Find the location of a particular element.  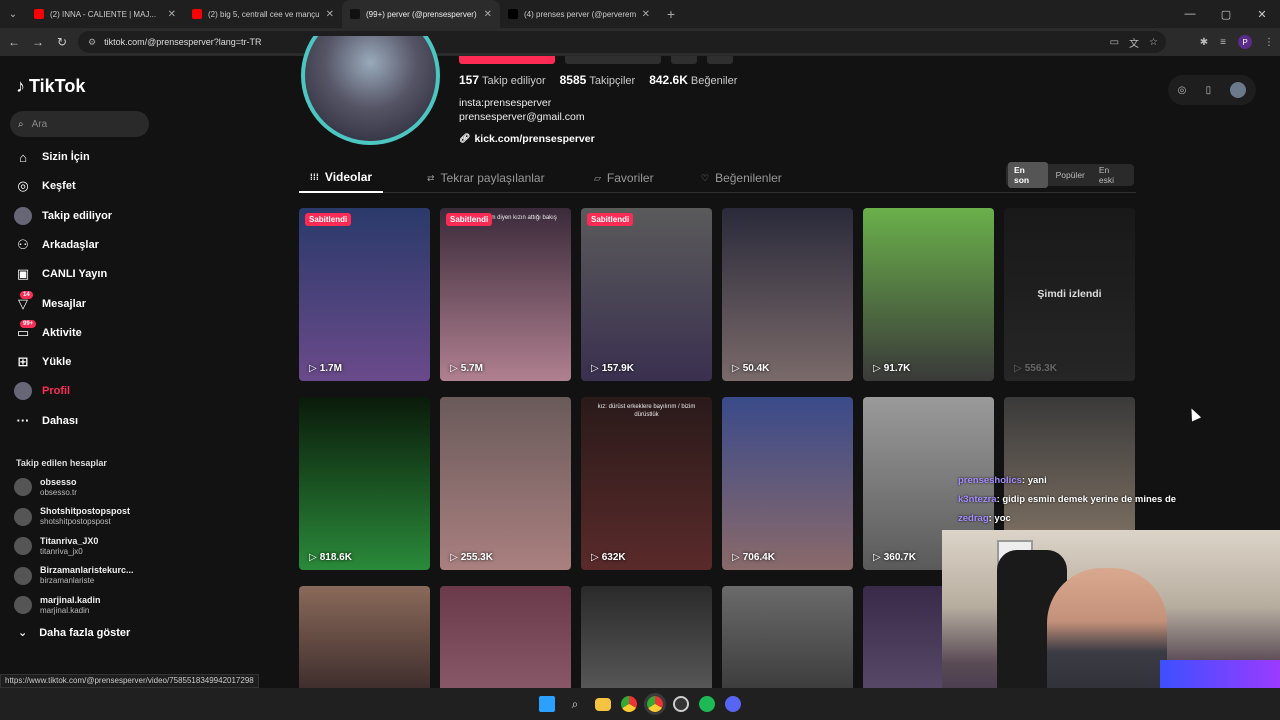

file-explorer-icon is located at coordinates (603, 704).